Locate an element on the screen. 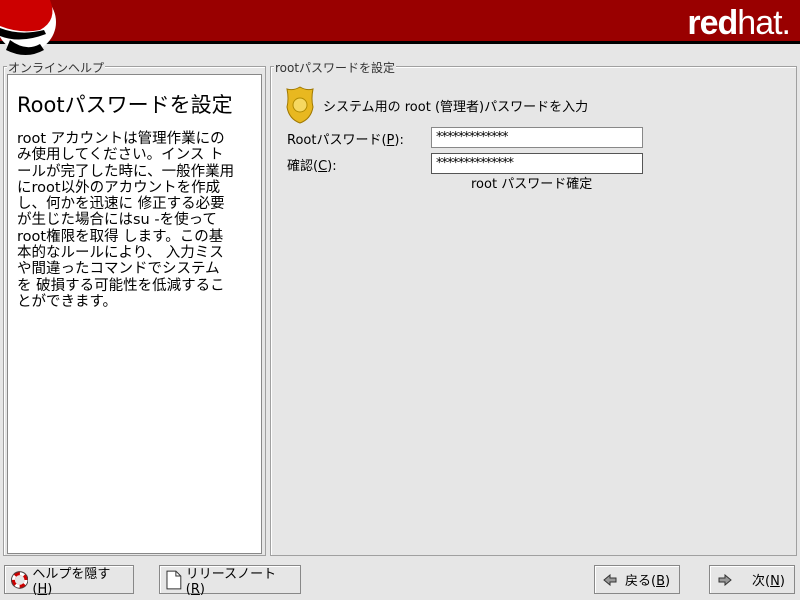 Image resolution: width=800 pixels, height=600 pixels. redhat-wordmark: redhat. is located at coordinates (739, 23).